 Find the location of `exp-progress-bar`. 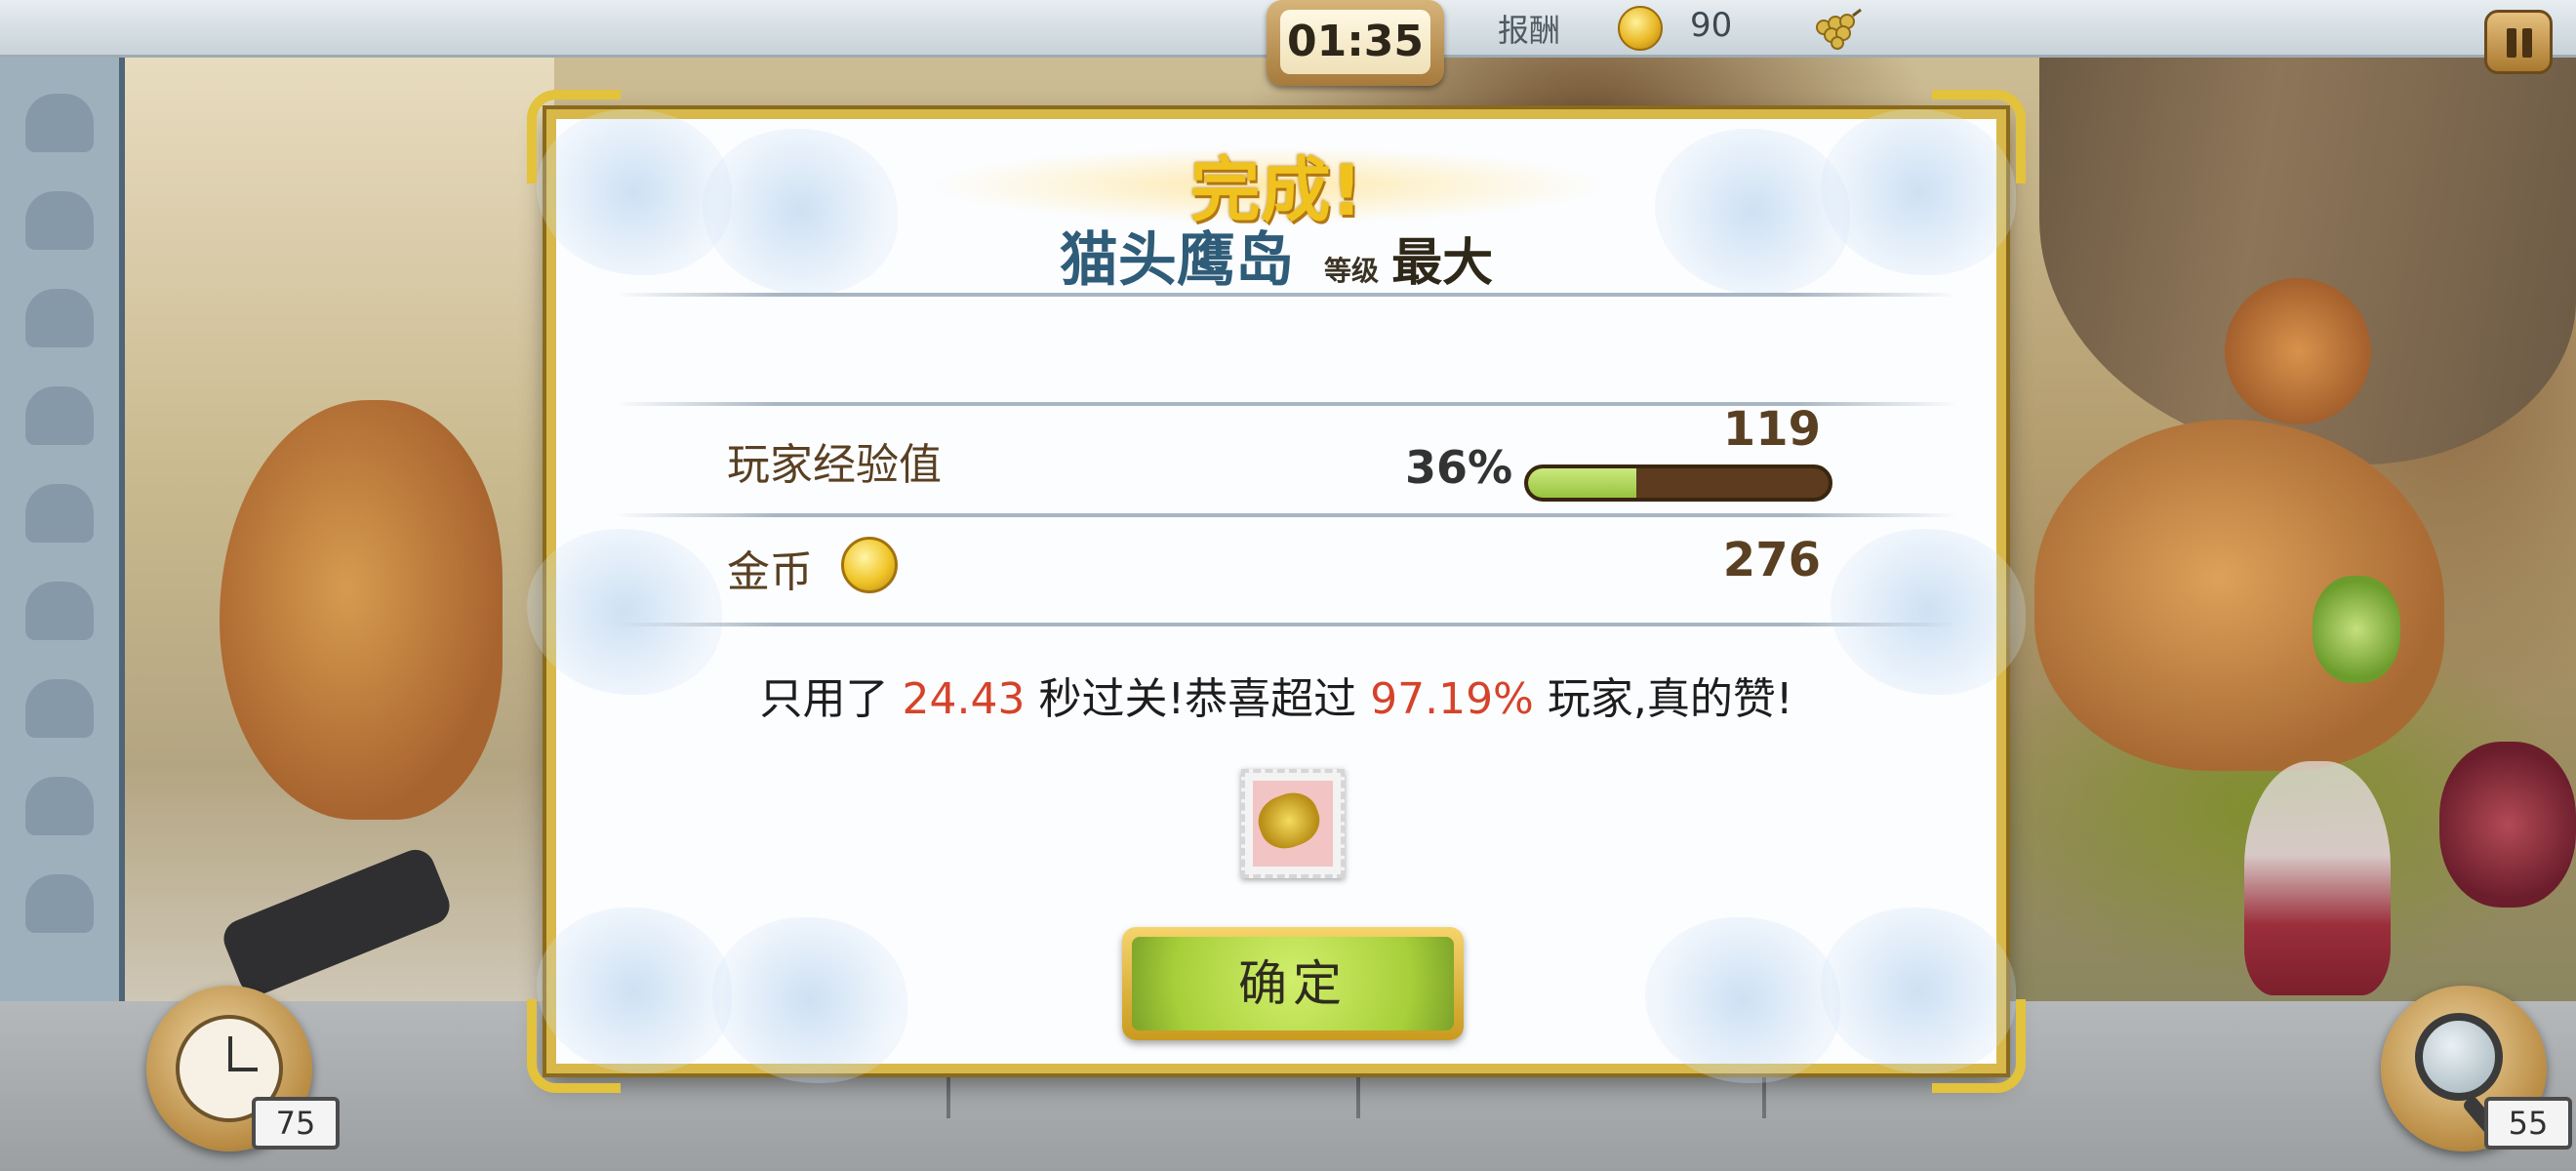

exp-progress-bar is located at coordinates (1678, 483).